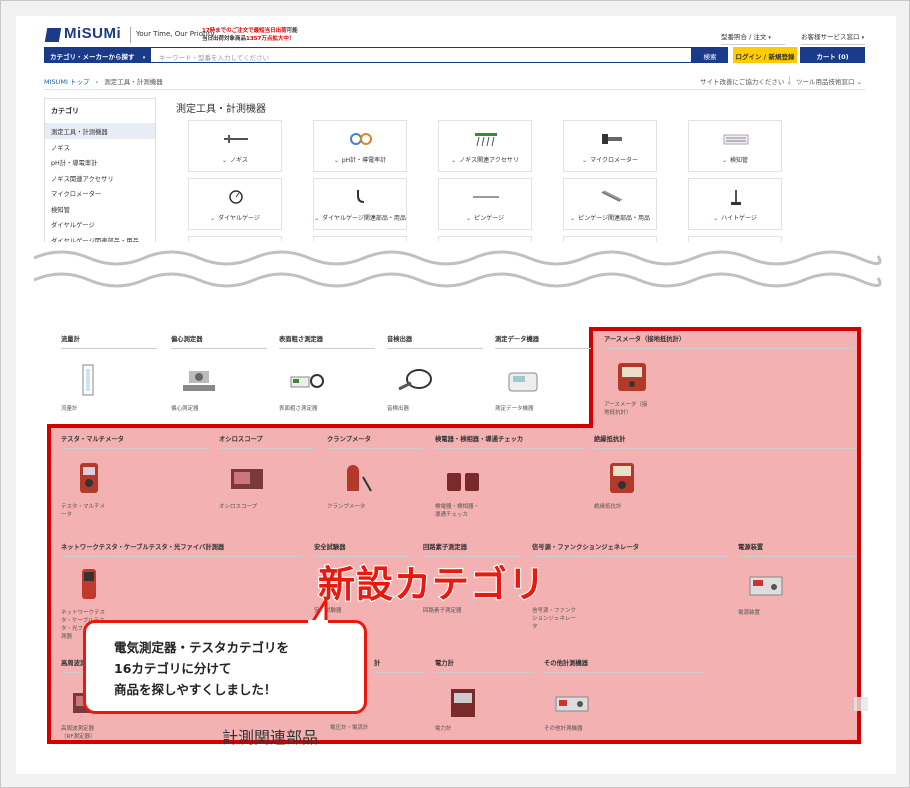  What do you see at coordinates (624, 695) in the screenshot?
I see `category-block: その他計測機器 その他計測機器` at bounding box center [624, 695].